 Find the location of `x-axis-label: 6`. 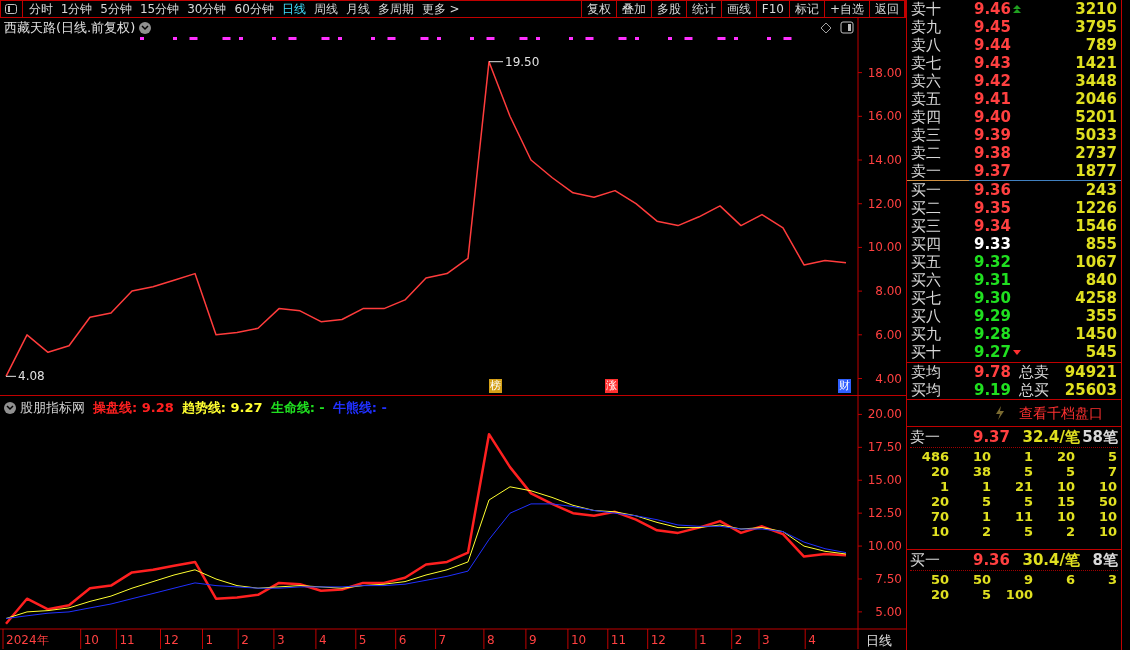

x-axis-label: 6 is located at coordinates (401, 638).